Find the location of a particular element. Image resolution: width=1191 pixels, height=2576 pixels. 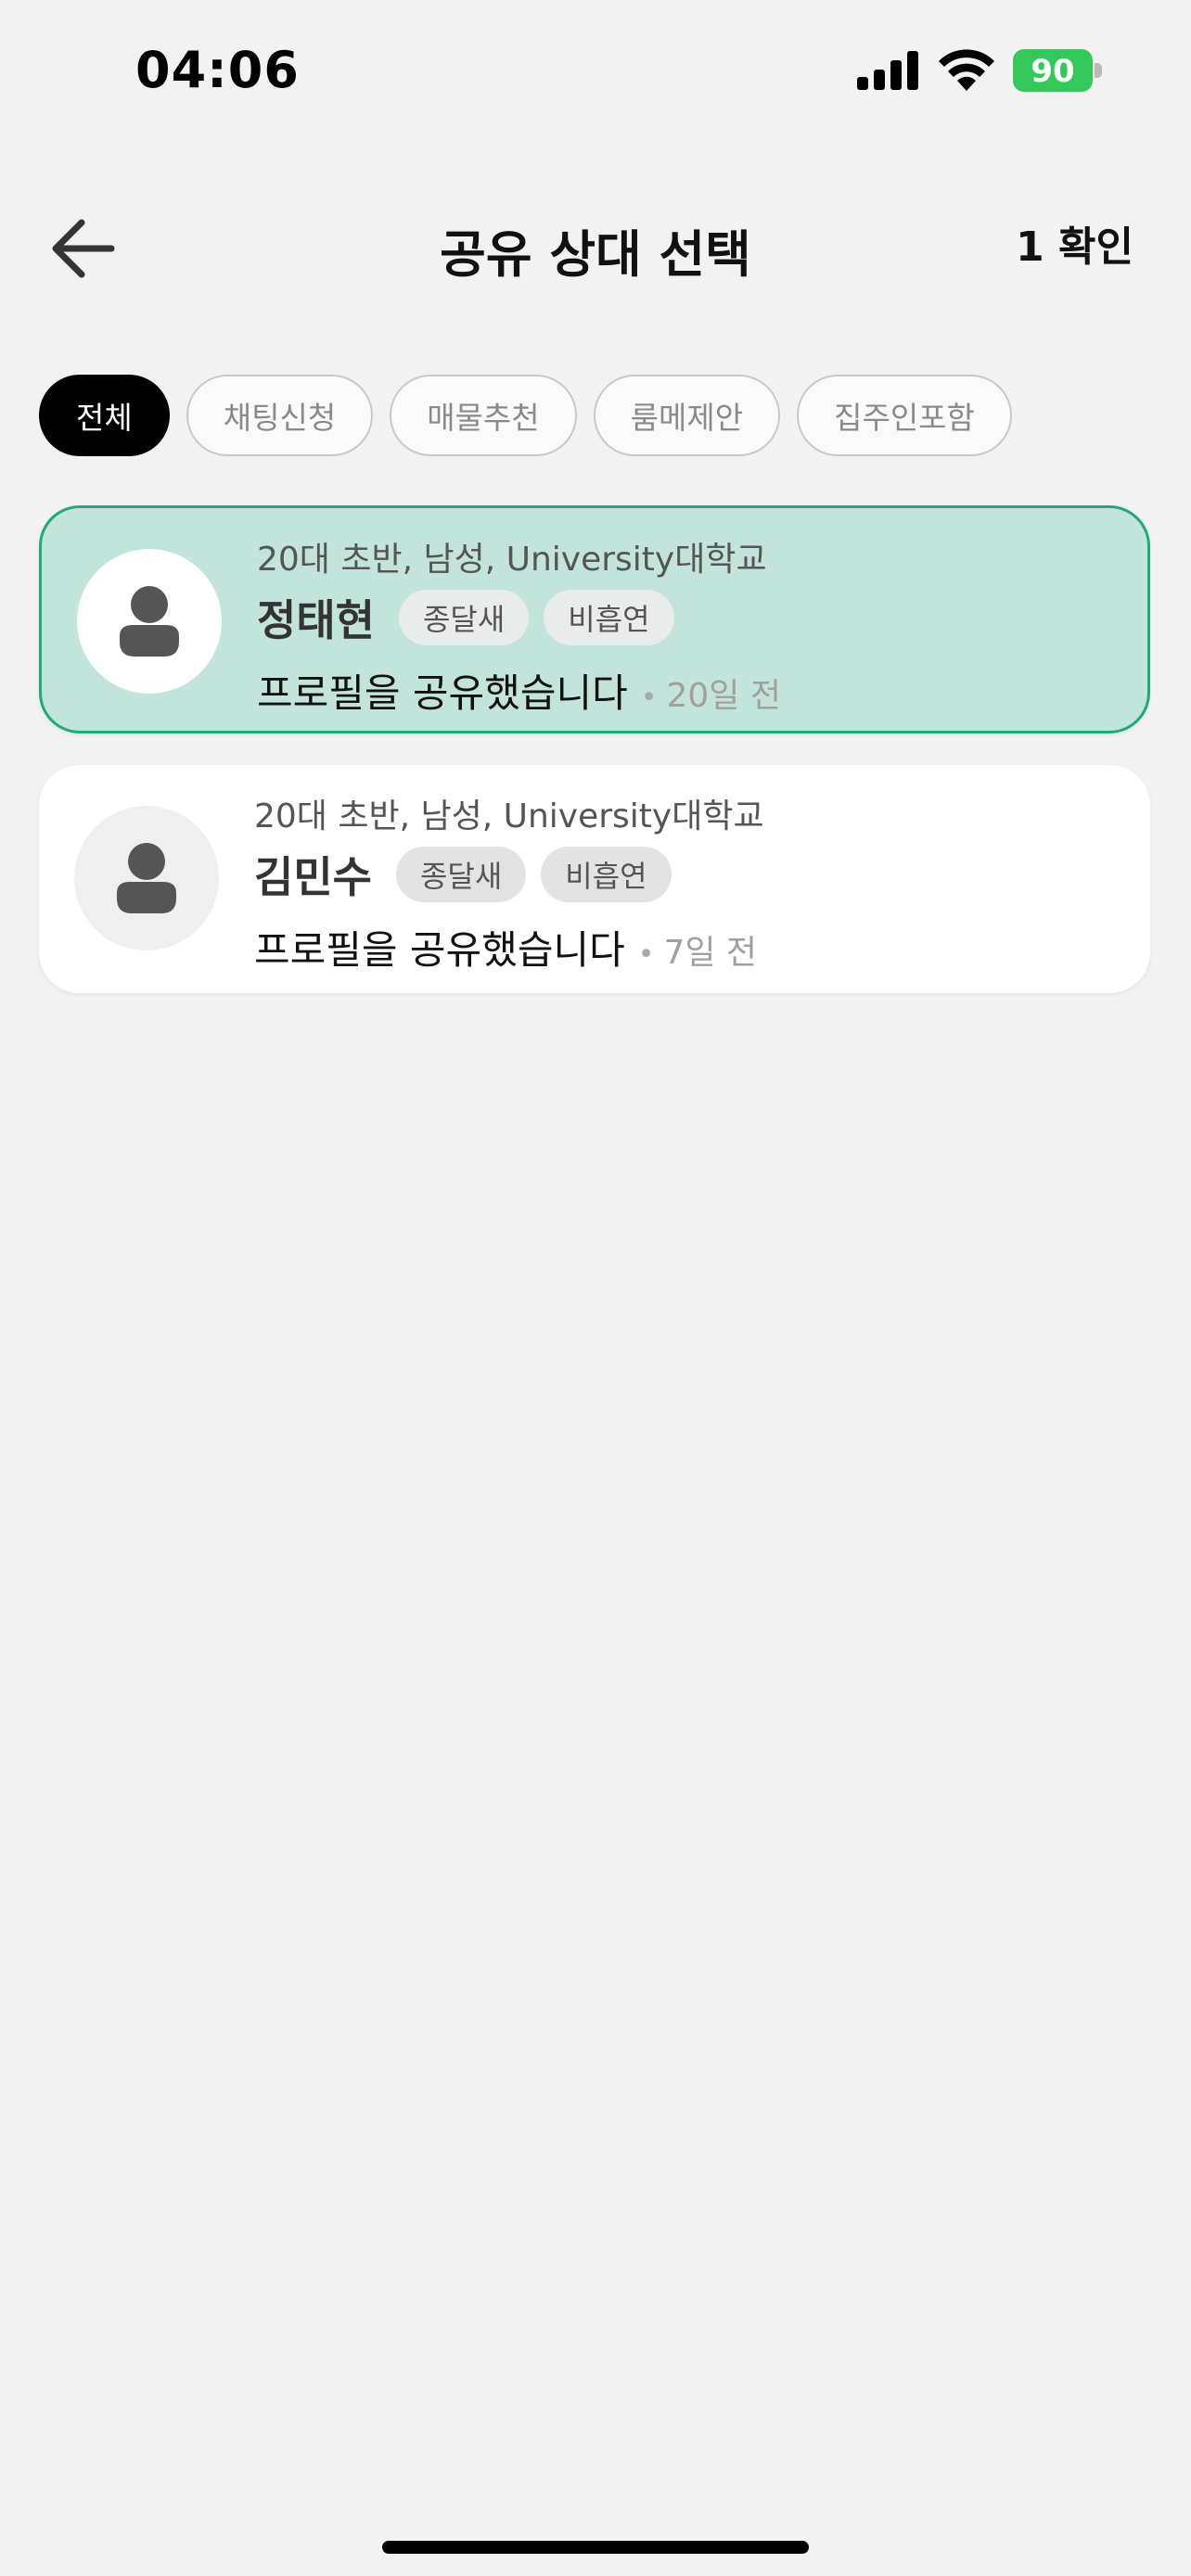

cellular-signal-icon is located at coordinates (887, 71).